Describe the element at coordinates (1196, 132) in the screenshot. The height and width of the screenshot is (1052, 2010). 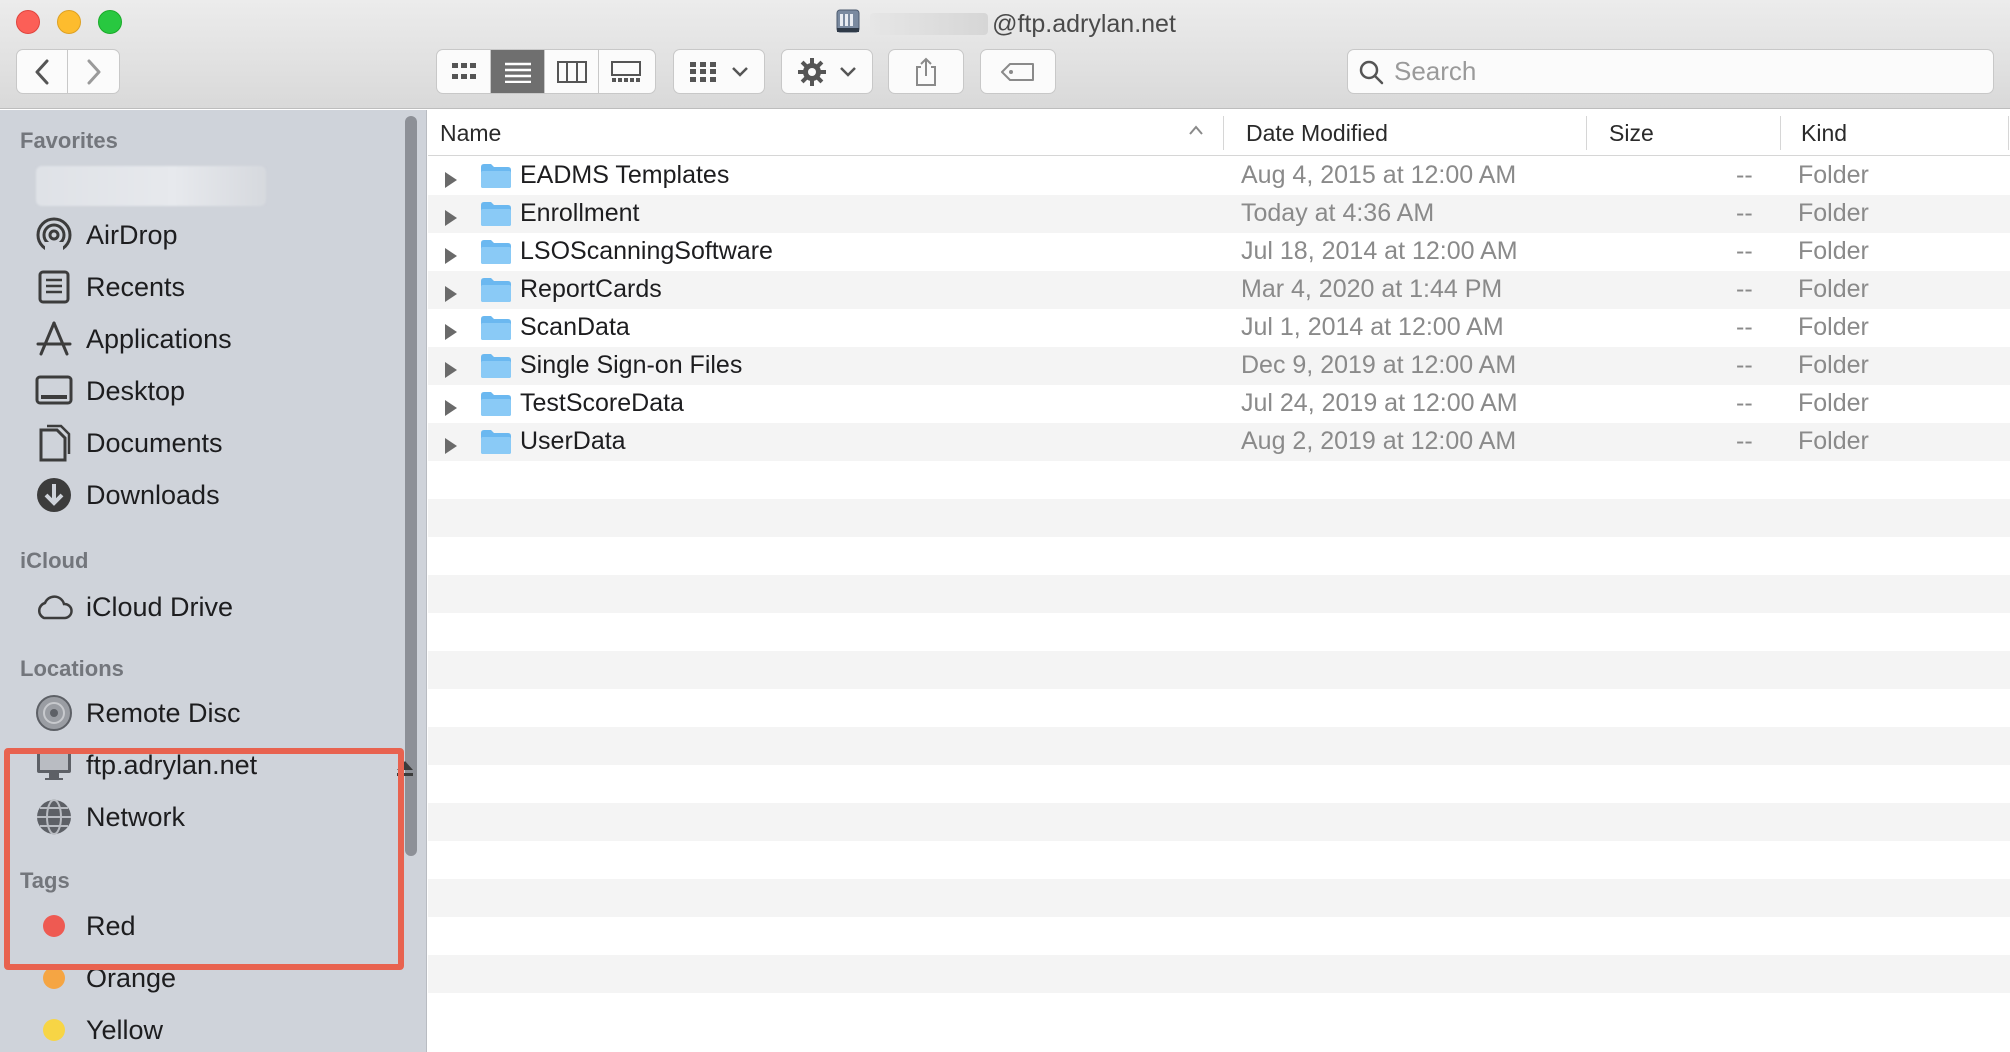
I see `sort-ascending-icon` at that location.